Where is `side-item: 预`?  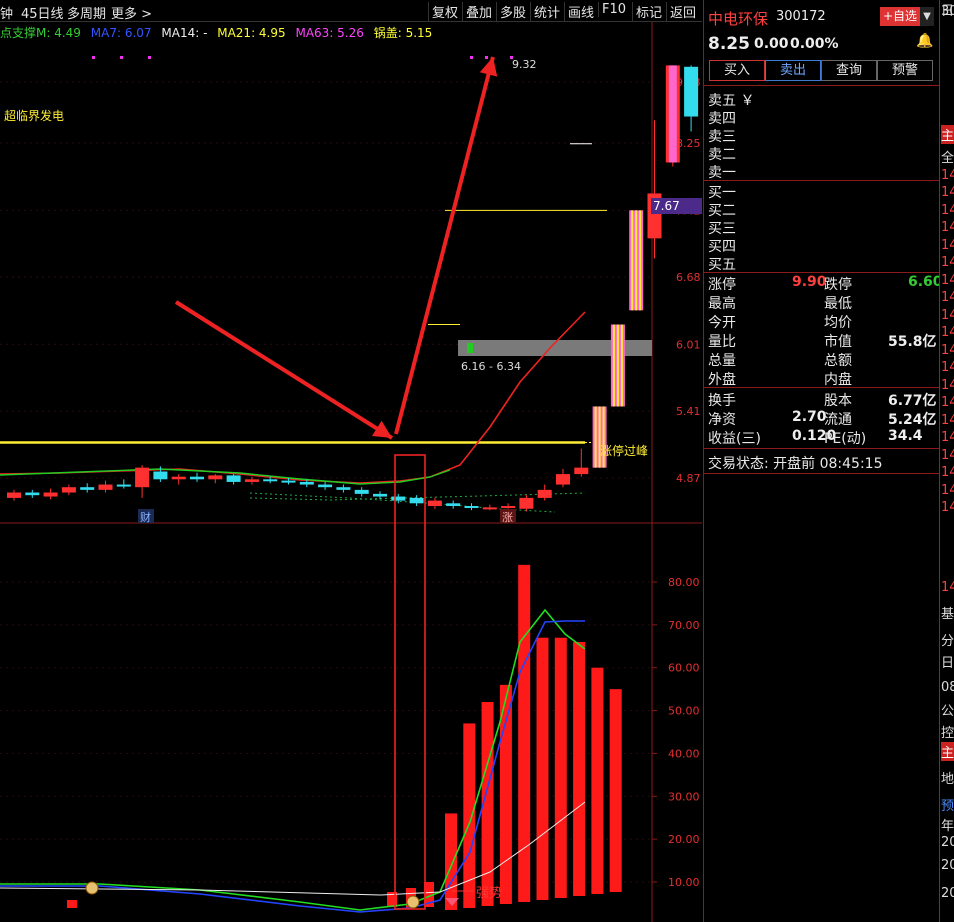
side-item: 预 is located at coordinates (947, 804).